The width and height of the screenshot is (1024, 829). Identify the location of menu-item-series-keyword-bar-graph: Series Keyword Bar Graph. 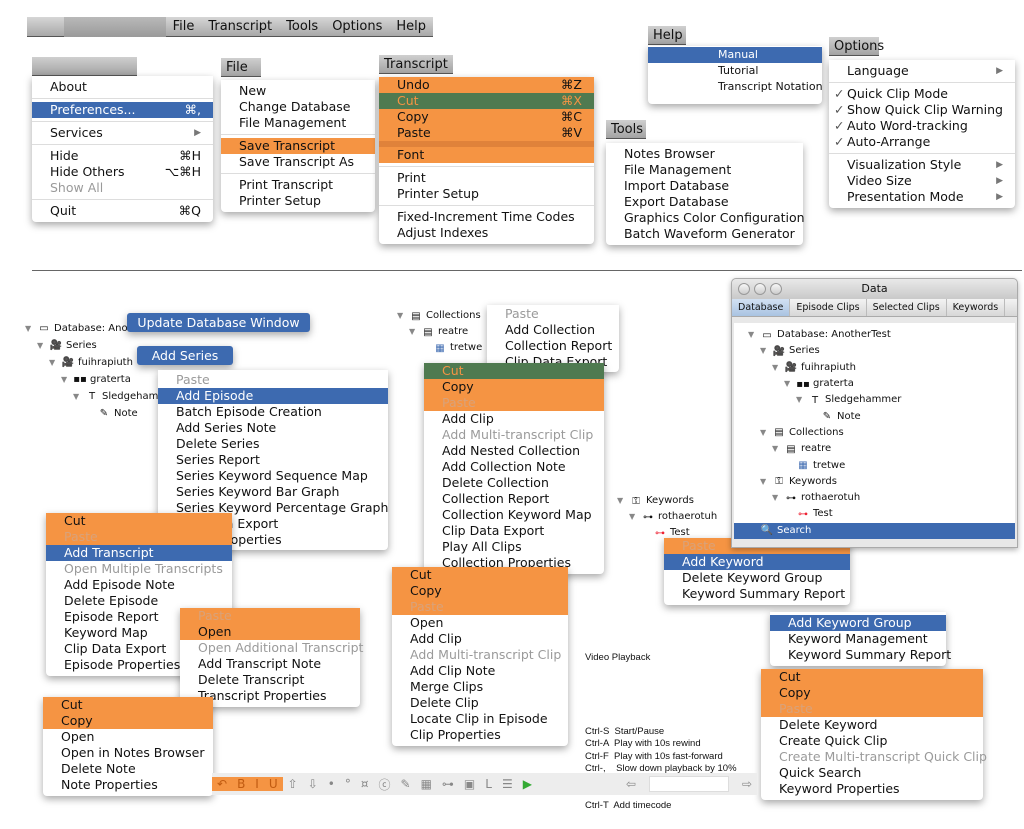
(273, 492).